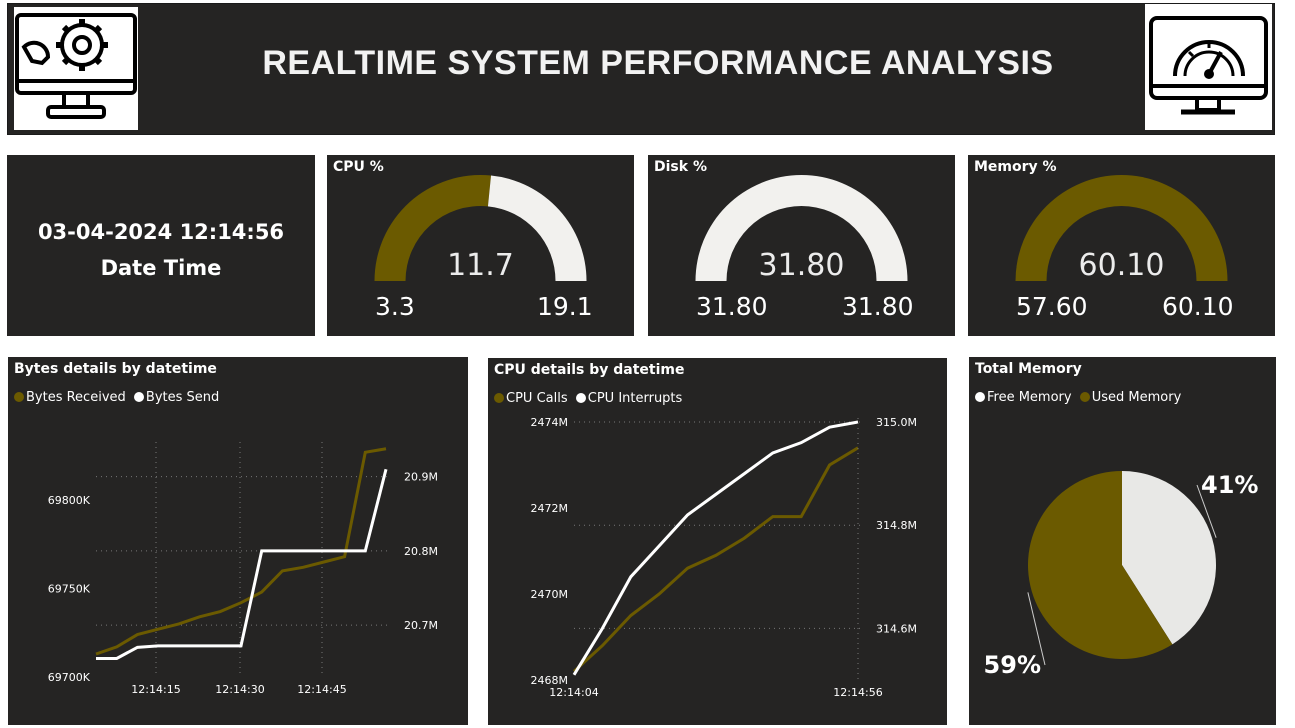 This screenshot has width=1295, height=728. I want to click on memory-gauge-min: 57.60, so click(1052, 306).